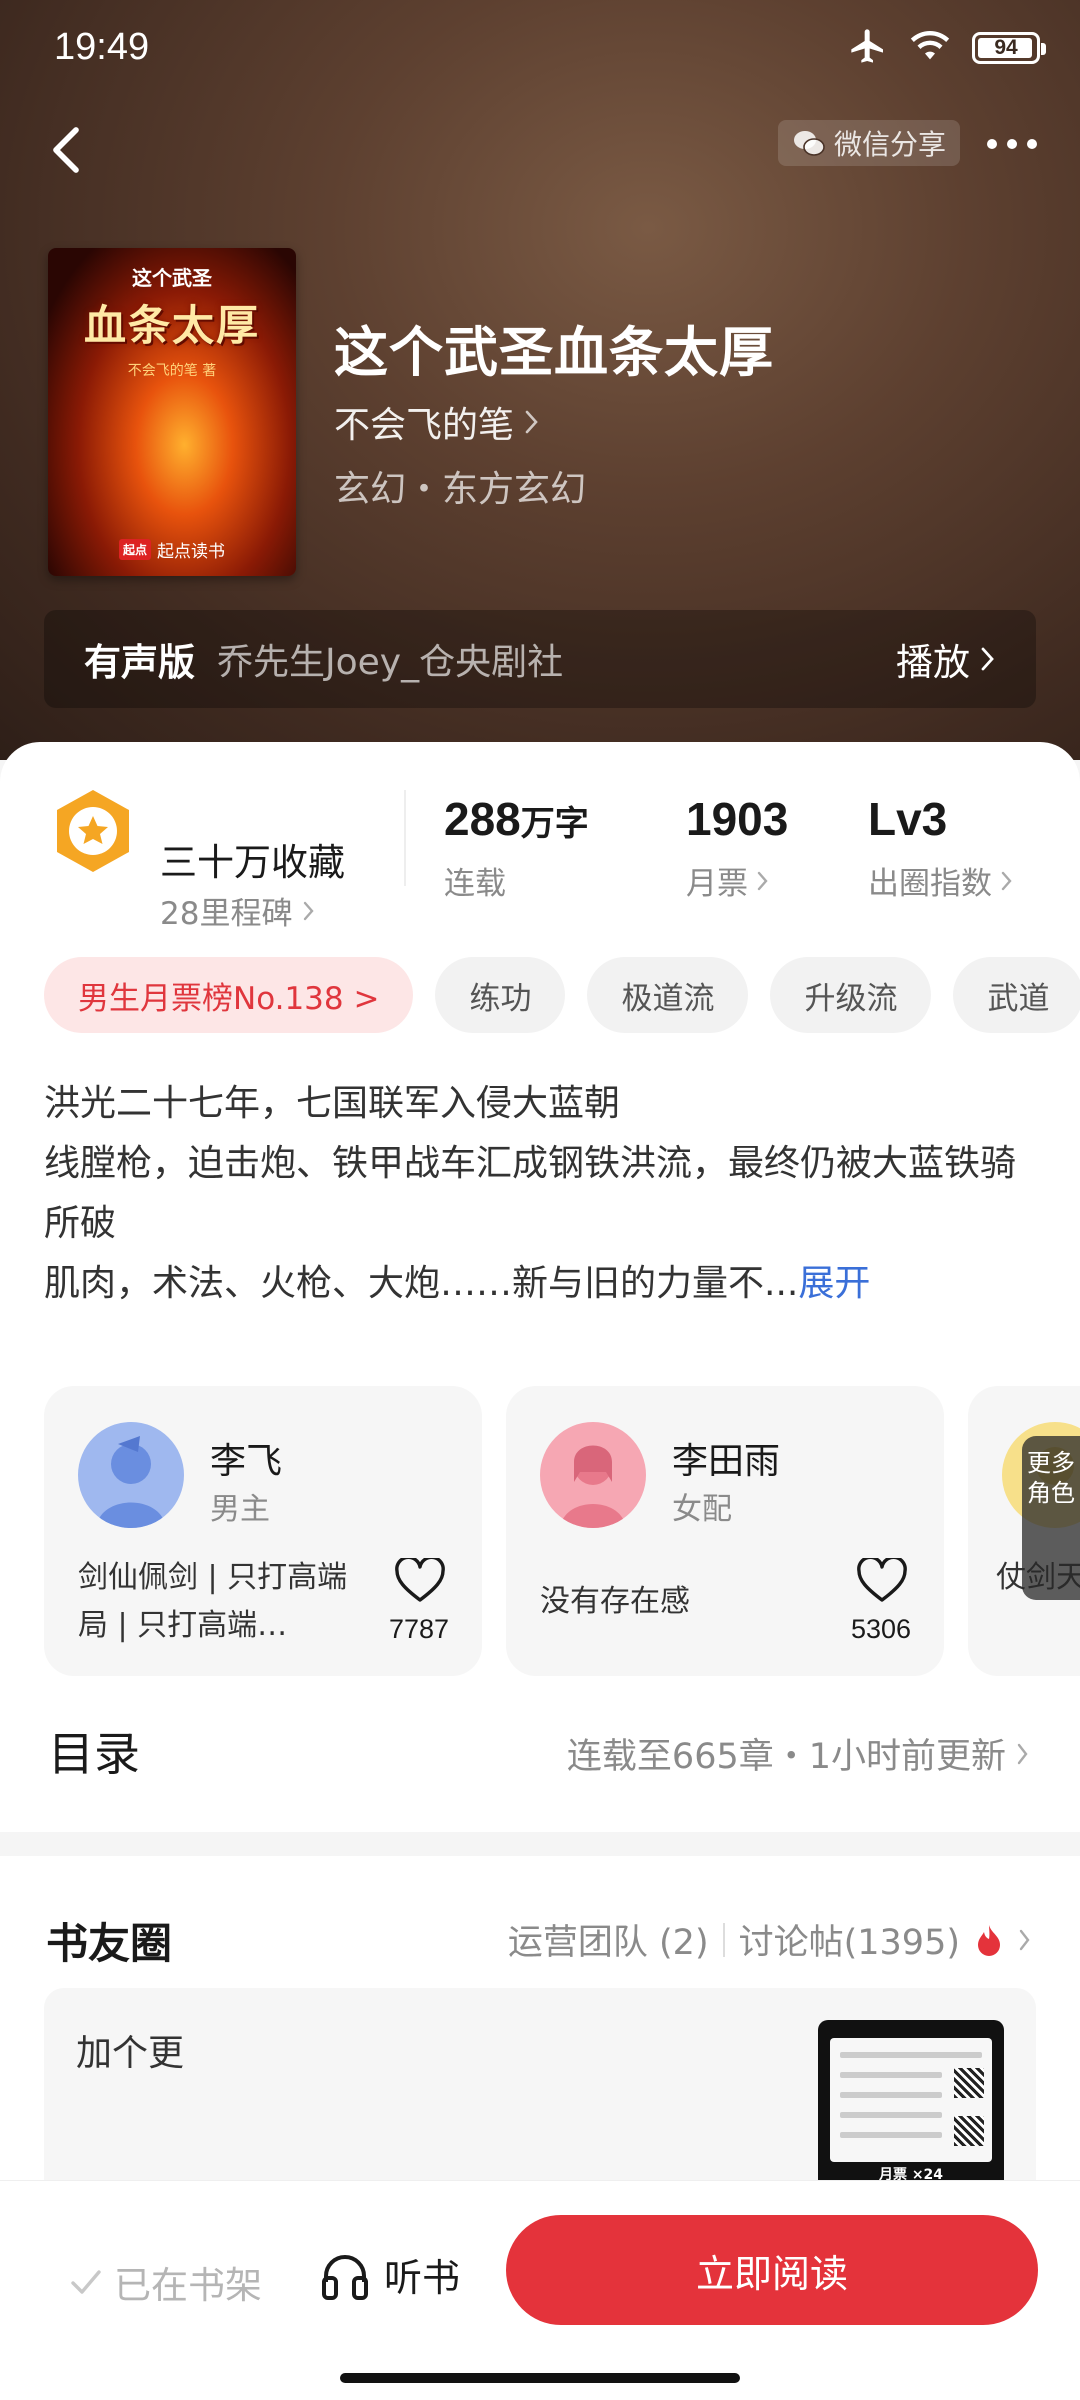 The height and width of the screenshot is (2400, 1080). Describe the element at coordinates (345, 2277) in the screenshot. I see `headphones-icon` at that location.